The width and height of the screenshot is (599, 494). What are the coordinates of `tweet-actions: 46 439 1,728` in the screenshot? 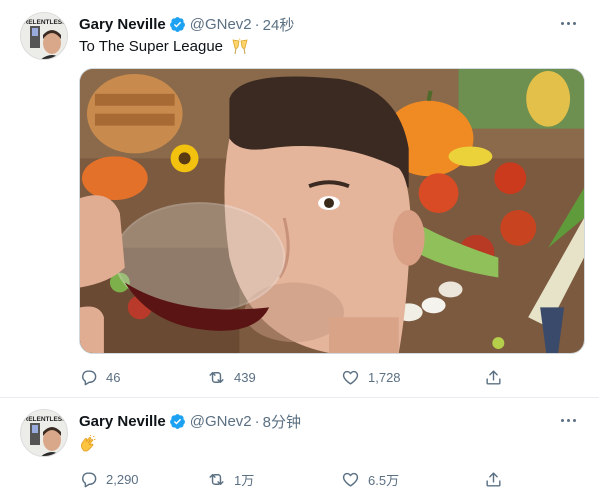 It's located at (290, 377).